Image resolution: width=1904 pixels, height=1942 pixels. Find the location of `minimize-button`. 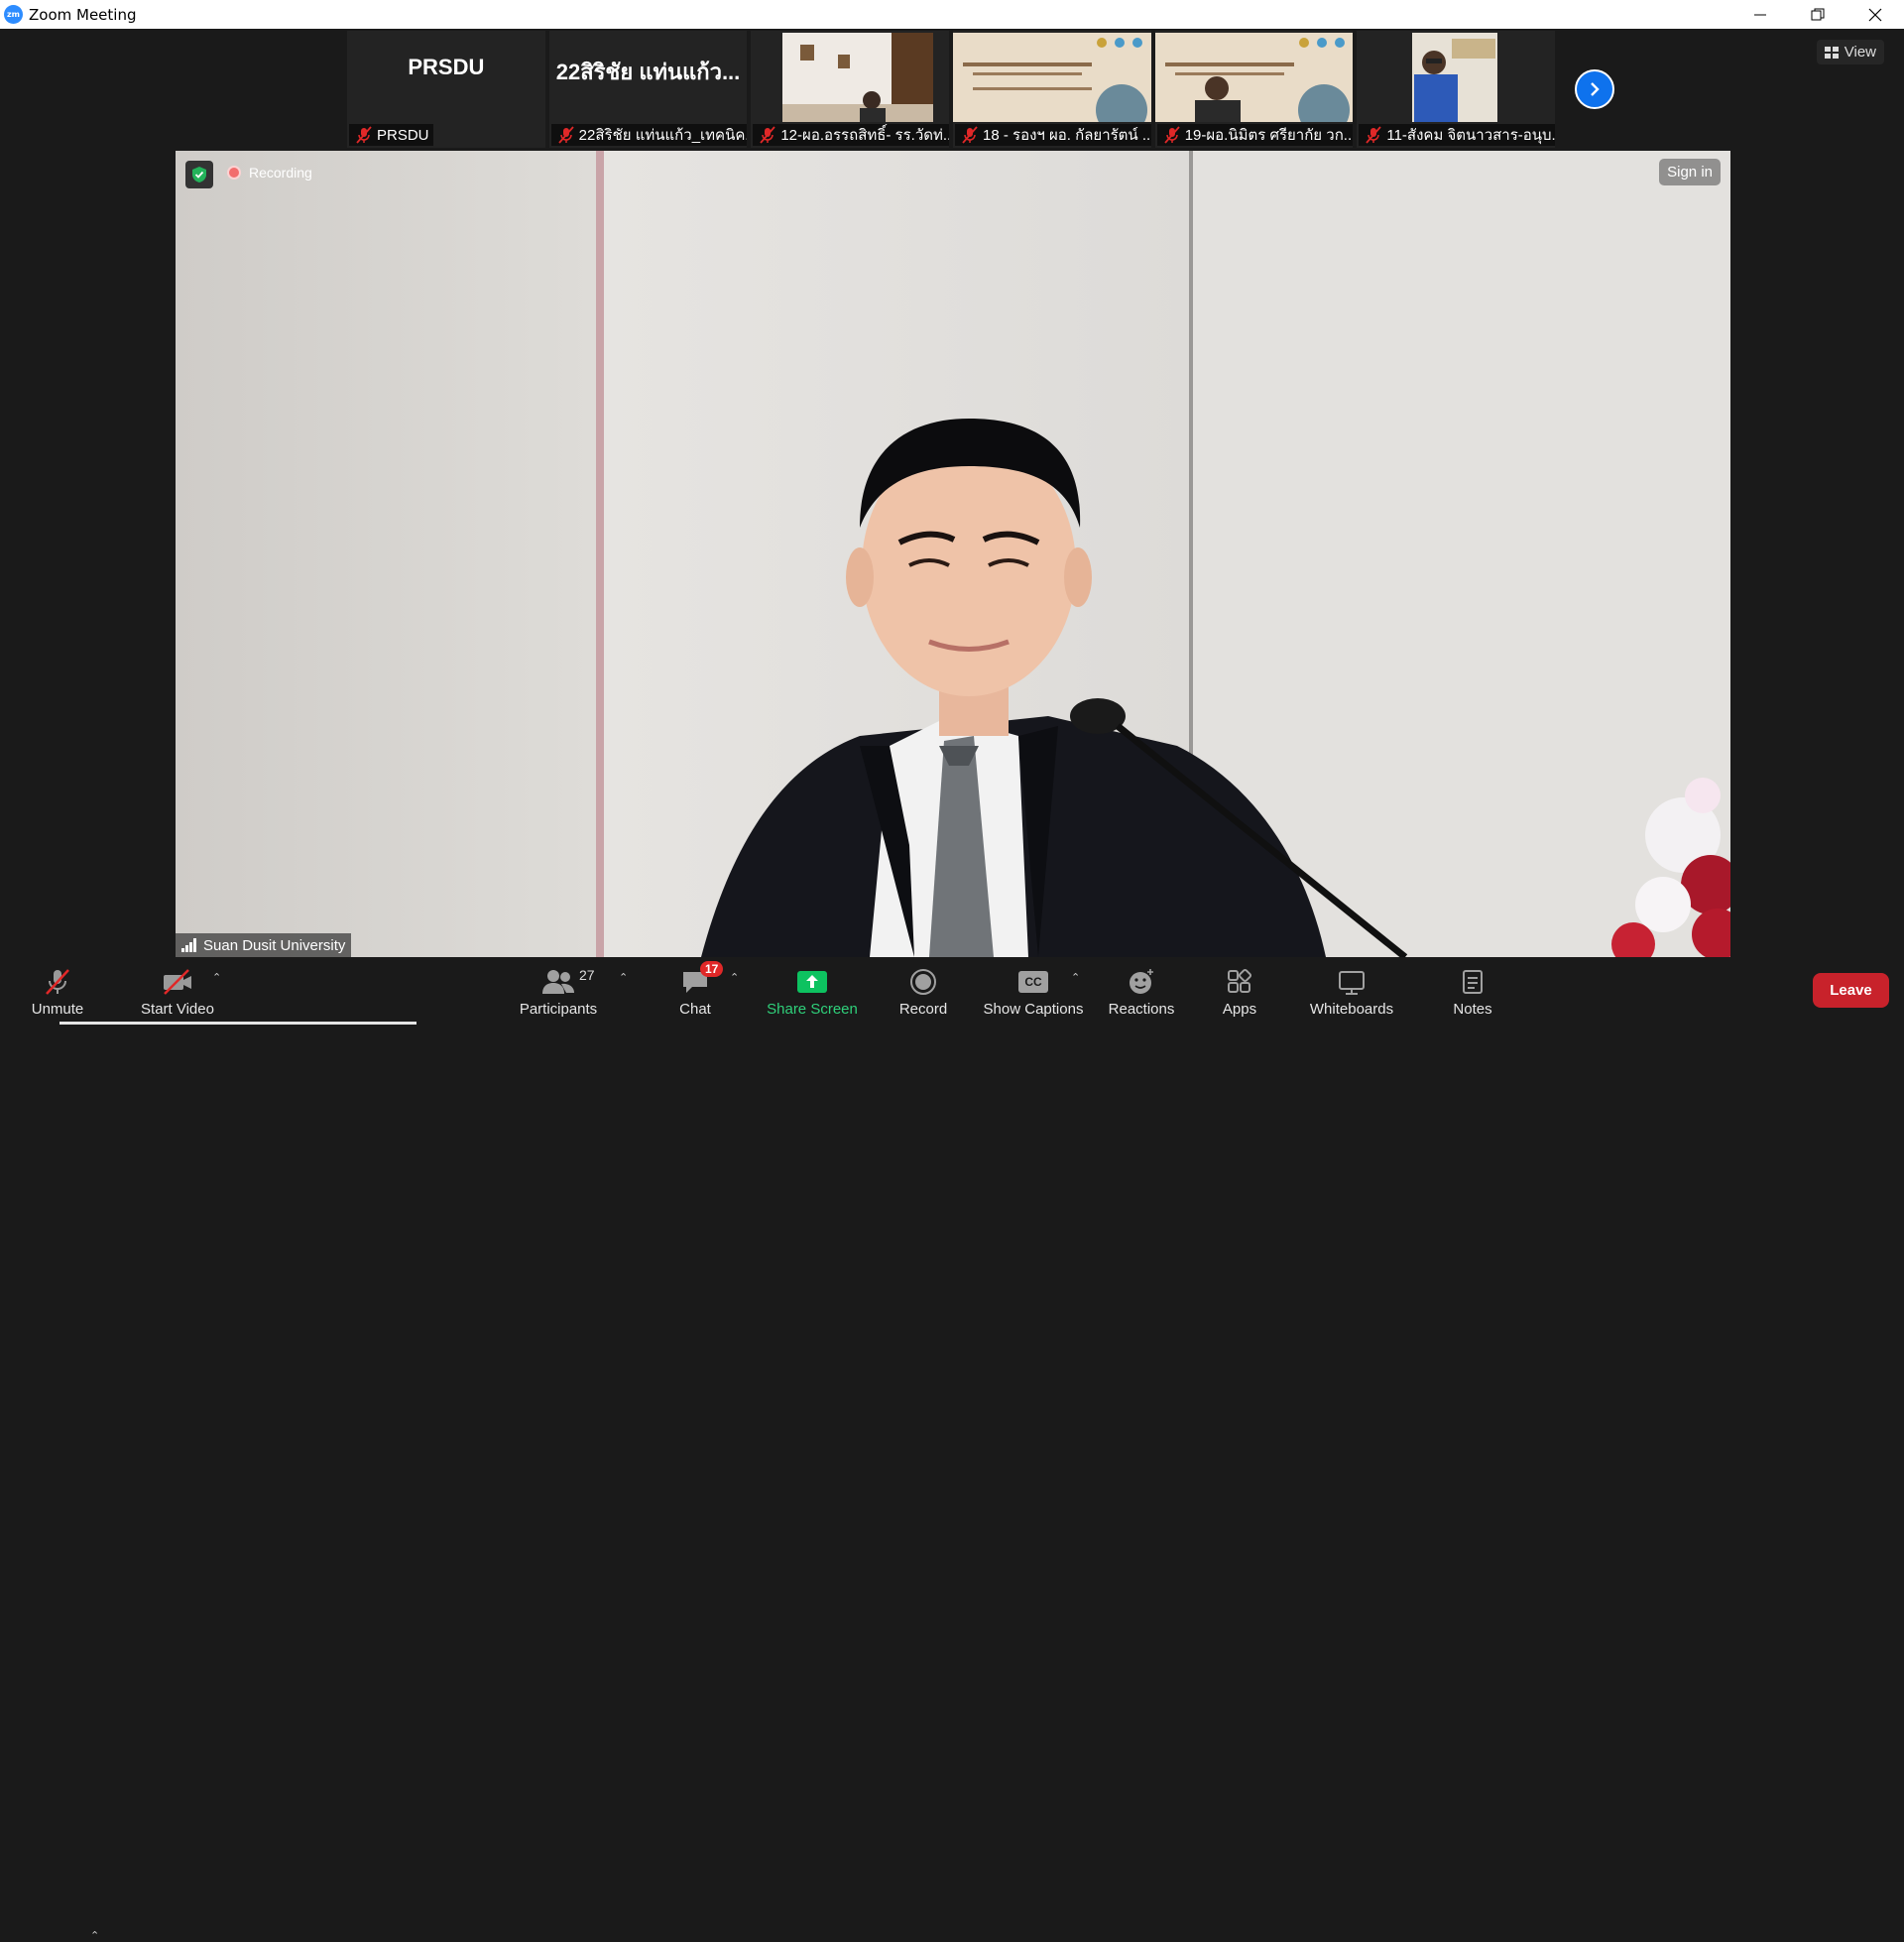

minimize-button is located at coordinates (1760, 14).